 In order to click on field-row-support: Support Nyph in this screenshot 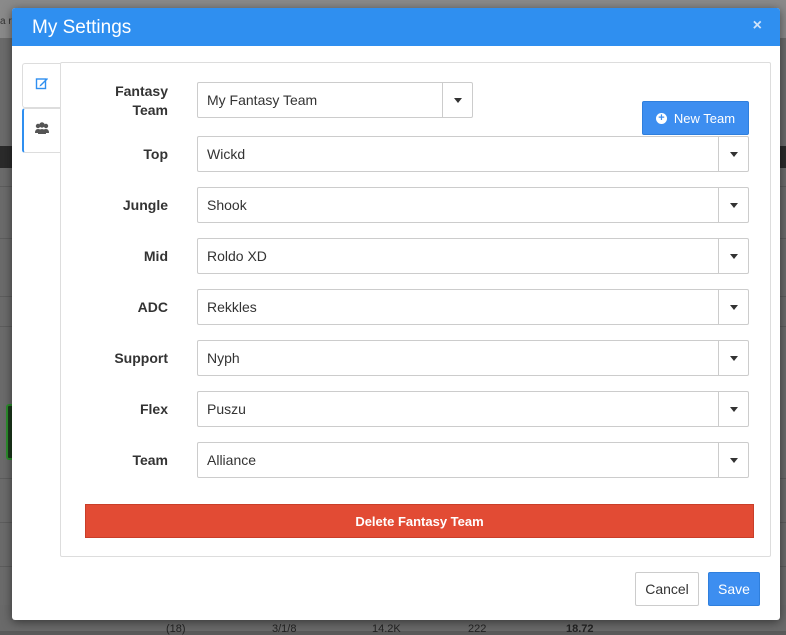, I will do `click(415, 358)`.